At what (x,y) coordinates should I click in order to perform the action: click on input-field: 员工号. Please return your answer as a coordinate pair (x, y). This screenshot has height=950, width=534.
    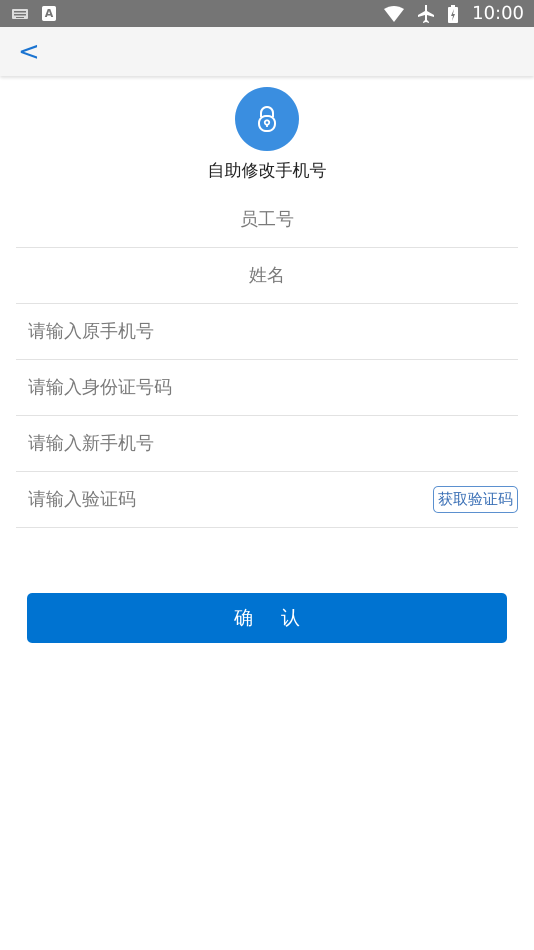
    Looking at the image, I should click on (267, 220).